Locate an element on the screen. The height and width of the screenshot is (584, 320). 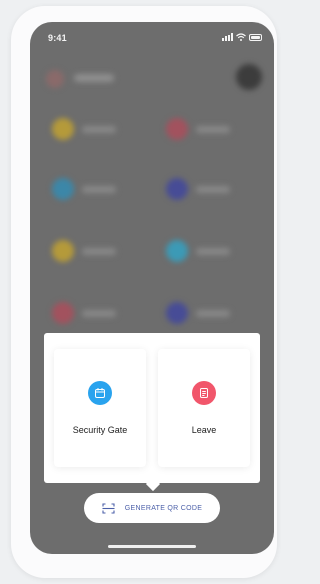
leave-label: Leave is located at coordinates (204, 430).